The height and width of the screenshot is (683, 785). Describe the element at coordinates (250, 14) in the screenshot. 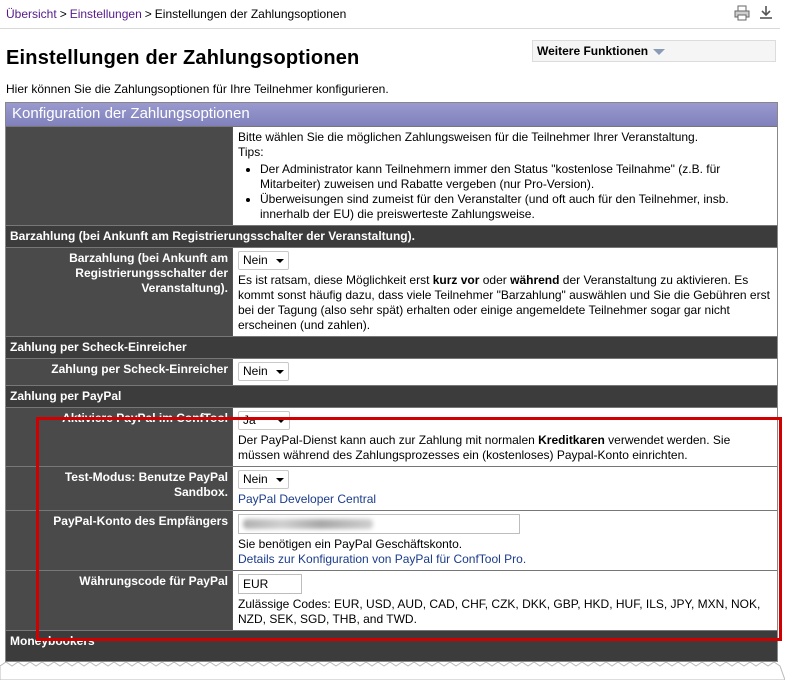

I see `breadcrumb-current: Einstellungen der Zahlungsoptionen` at that location.